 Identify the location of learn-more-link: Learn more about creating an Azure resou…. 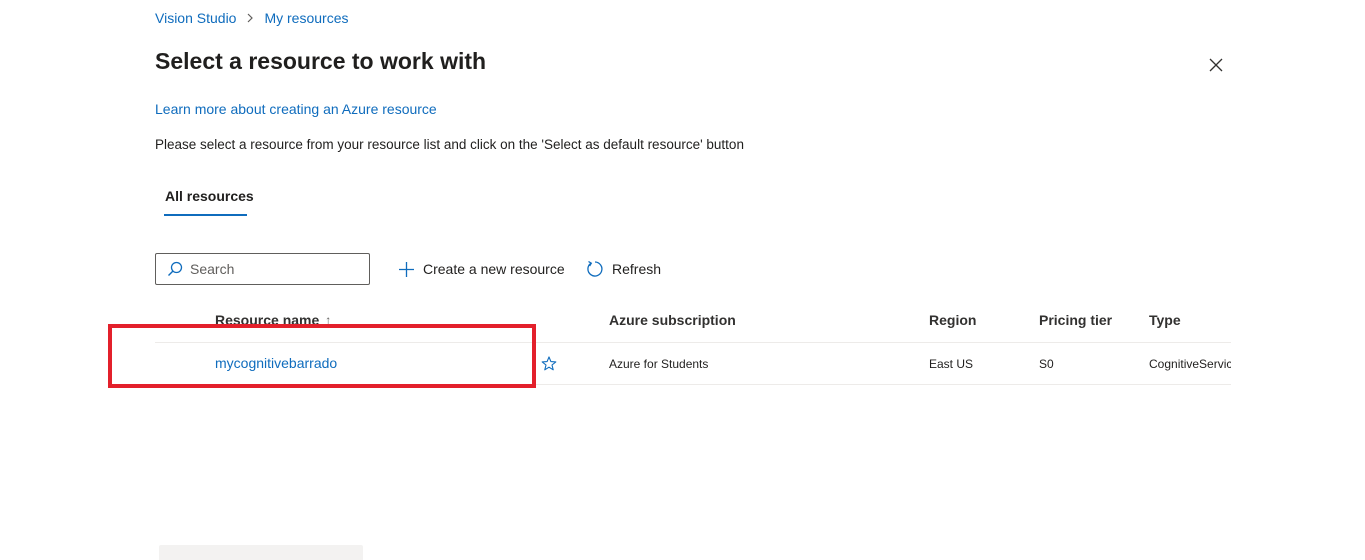
(296, 109).